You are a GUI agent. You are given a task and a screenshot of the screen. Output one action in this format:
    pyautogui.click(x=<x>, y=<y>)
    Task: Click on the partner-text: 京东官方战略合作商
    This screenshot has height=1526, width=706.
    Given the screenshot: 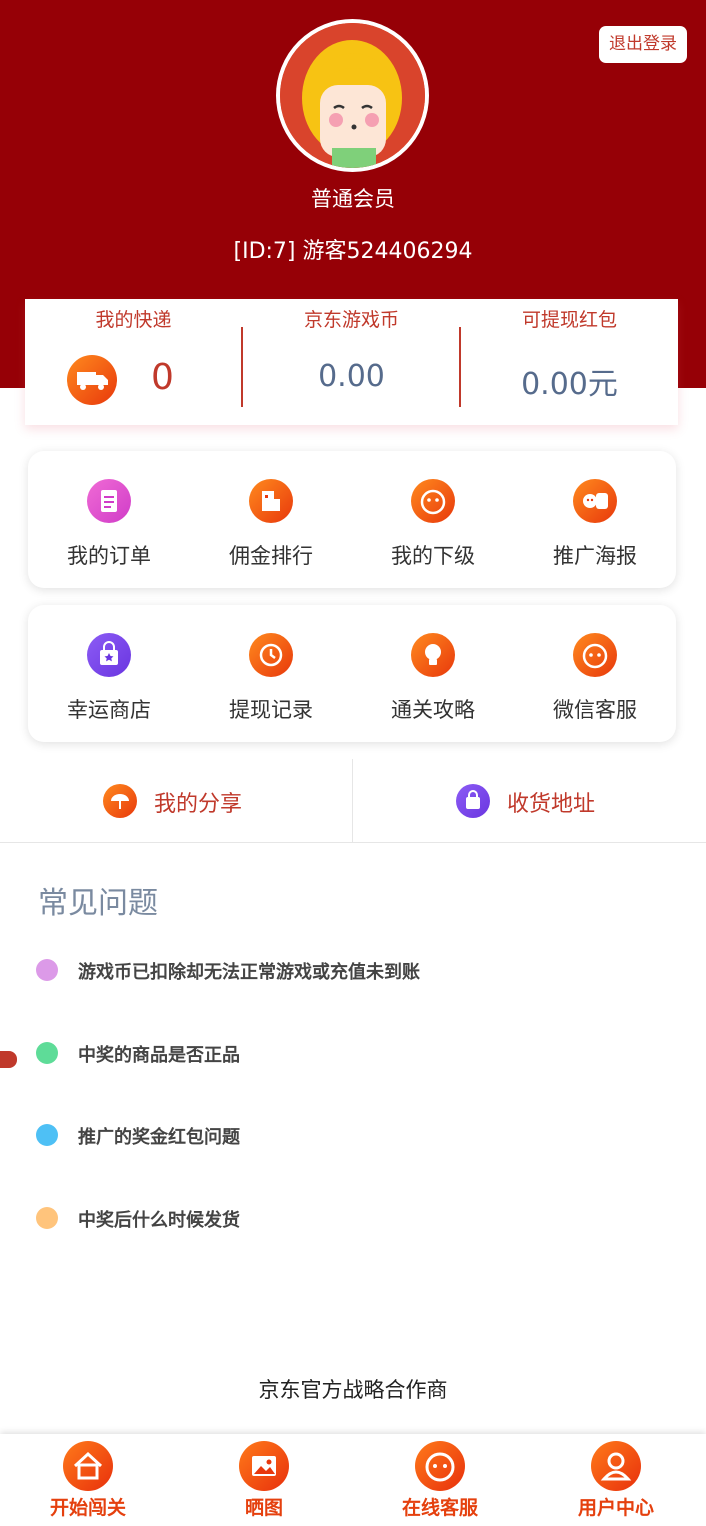 What is the action you would take?
    pyautogui.click(x=353, y=1390)
    